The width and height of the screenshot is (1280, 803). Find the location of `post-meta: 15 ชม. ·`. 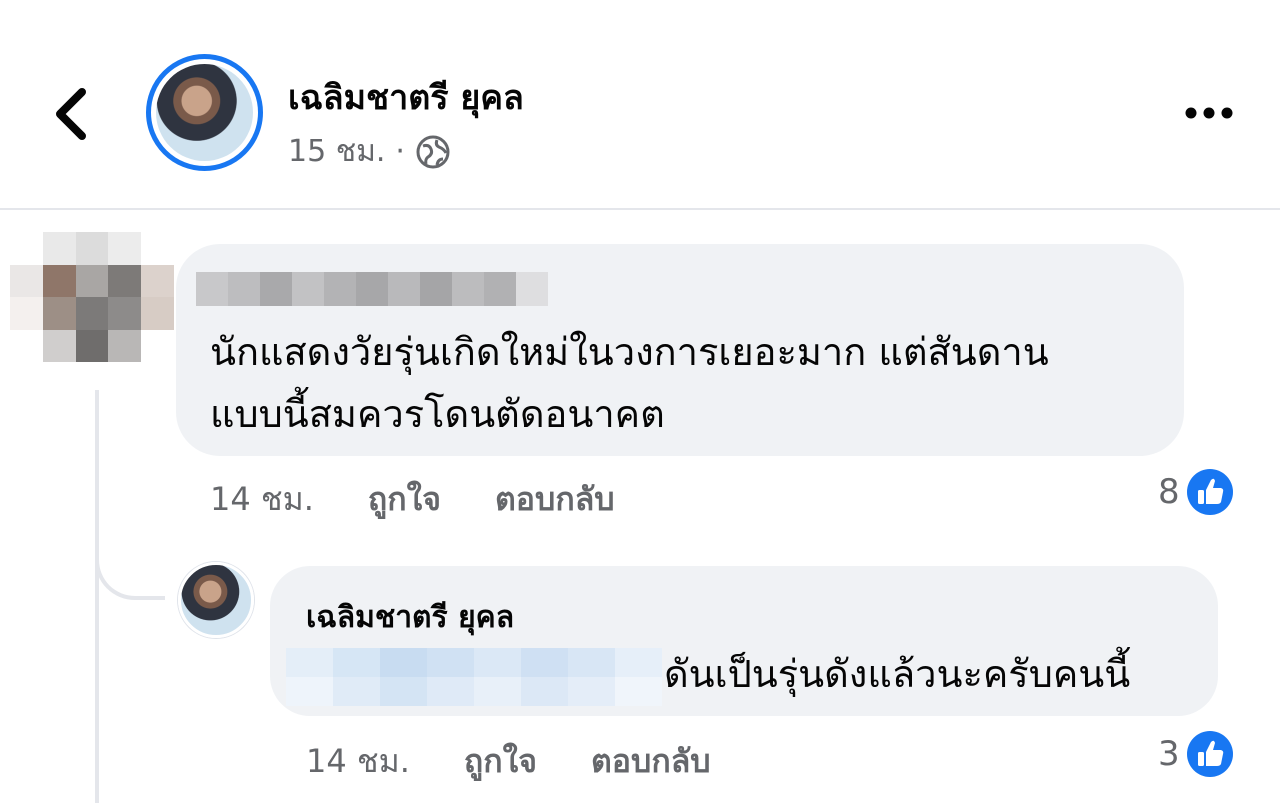

post-meta: 15 ชม. · is located at coordinates (369, 151).